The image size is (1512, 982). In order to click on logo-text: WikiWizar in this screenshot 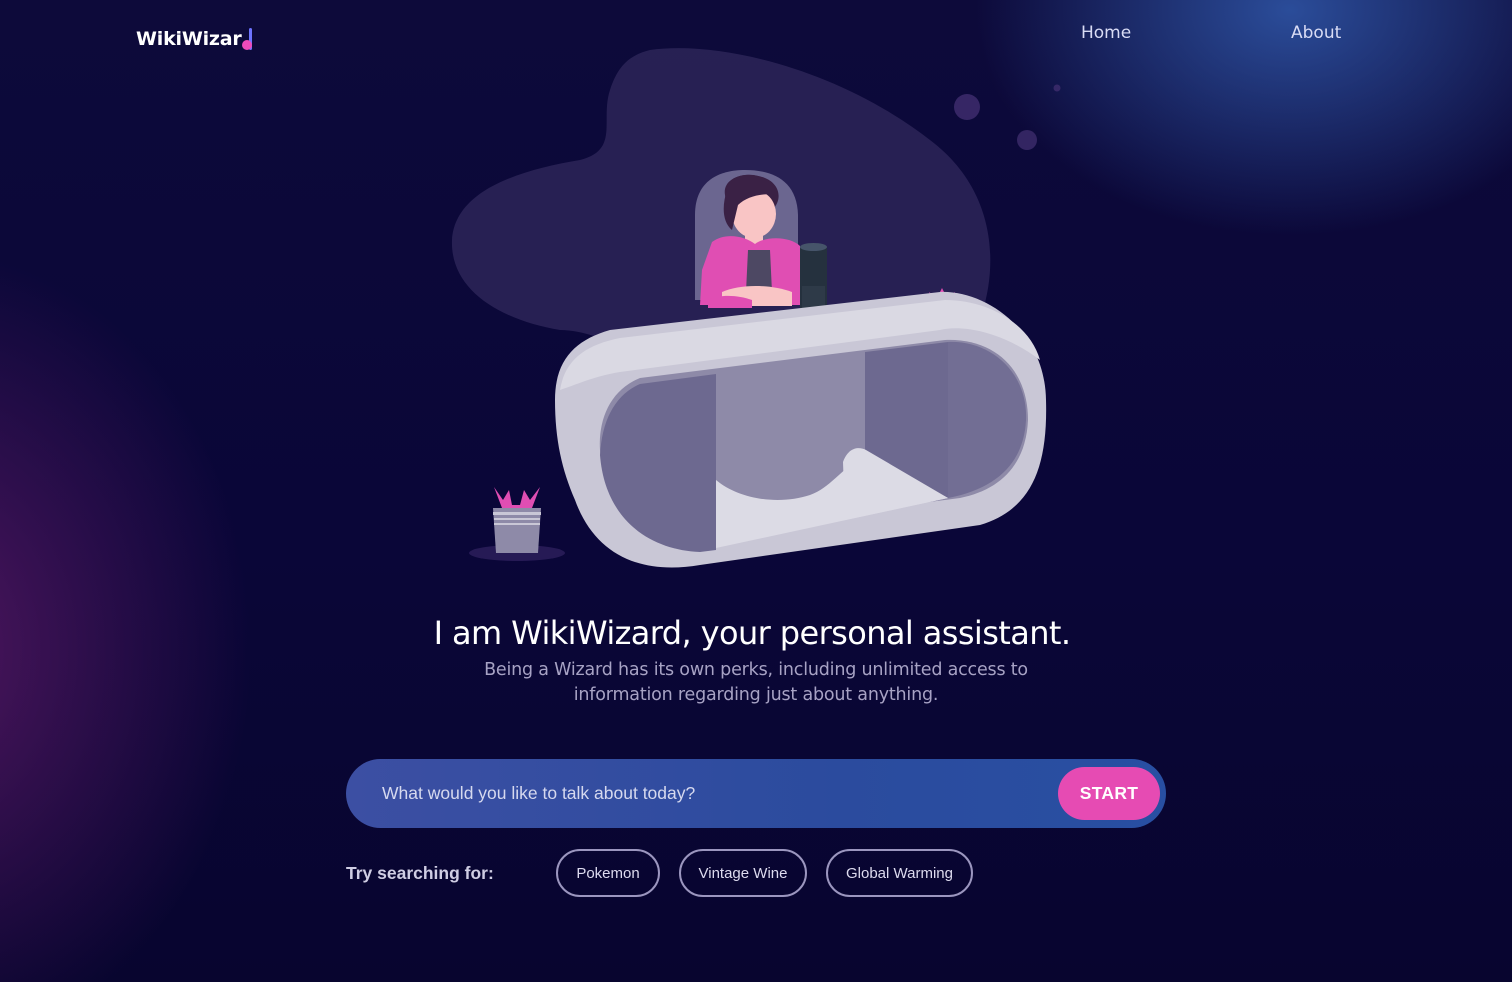, I will do `click(189, 39)`.